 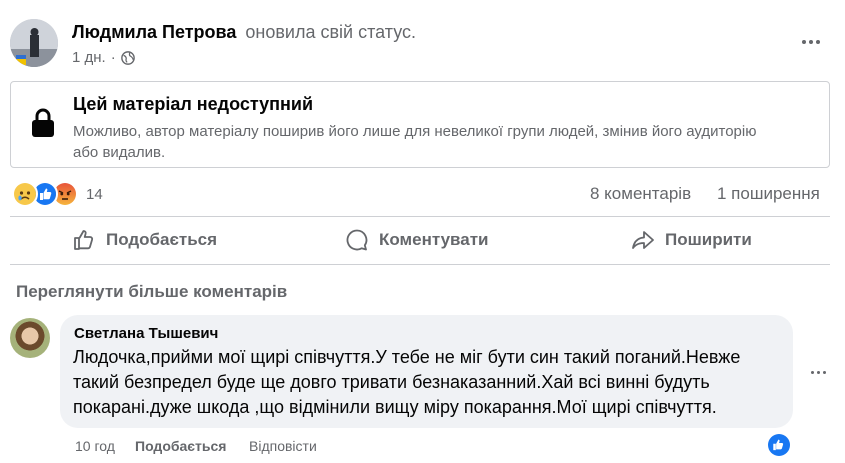 I want to click on like-reaction-icon, so click(x=779, y=445).